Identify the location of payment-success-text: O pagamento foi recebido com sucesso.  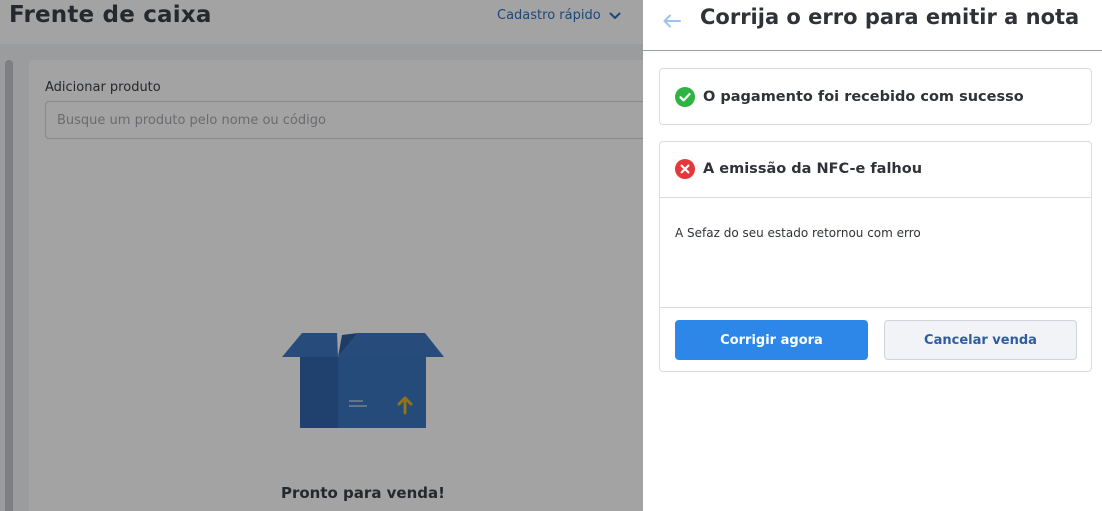
(863, 97).